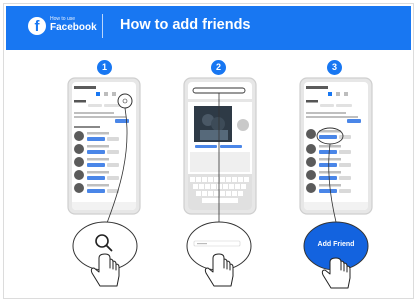 Image resolution: width=419 pixels, height=302 pixels. Describe the element at coordinates (336, 244) in the screenshot. I see `add-friend-button-label: Add Friend` at that location.